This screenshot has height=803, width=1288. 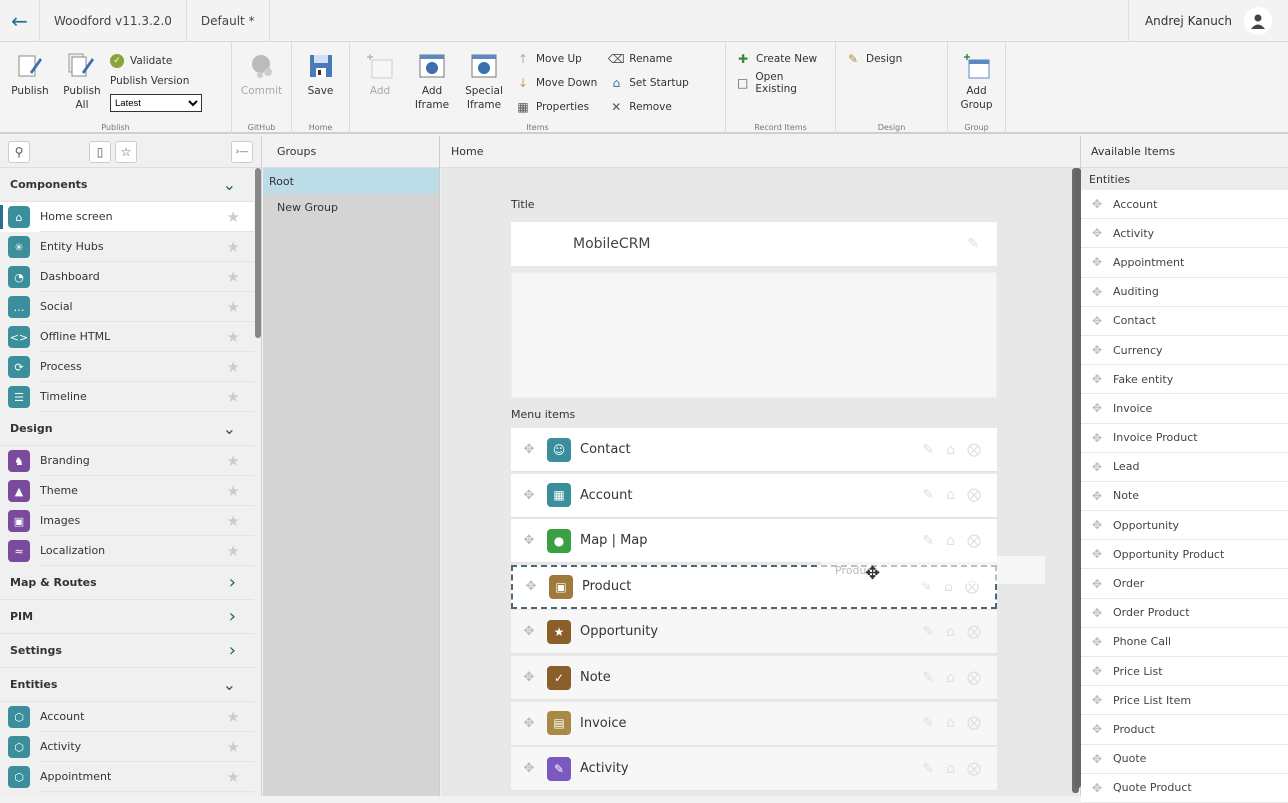 I want to click on available-item: ✥ Invoice Product, so click(x=1184, y=438).